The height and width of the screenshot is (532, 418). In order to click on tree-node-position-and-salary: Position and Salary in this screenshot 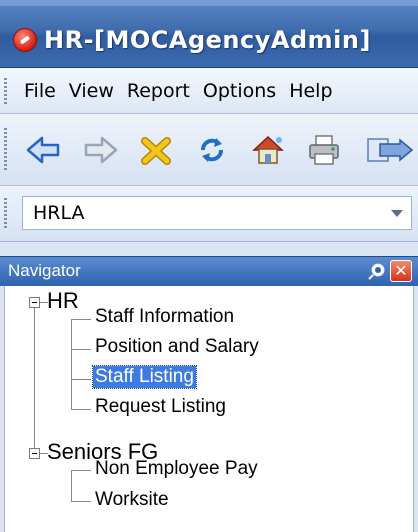, I will do `click(177, 347)`.